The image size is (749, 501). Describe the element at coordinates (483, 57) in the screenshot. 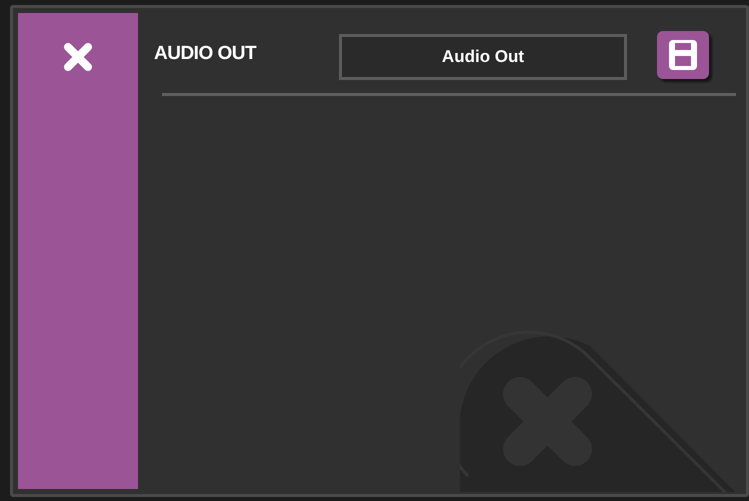

I see `name-field: Audio Out` at that location.